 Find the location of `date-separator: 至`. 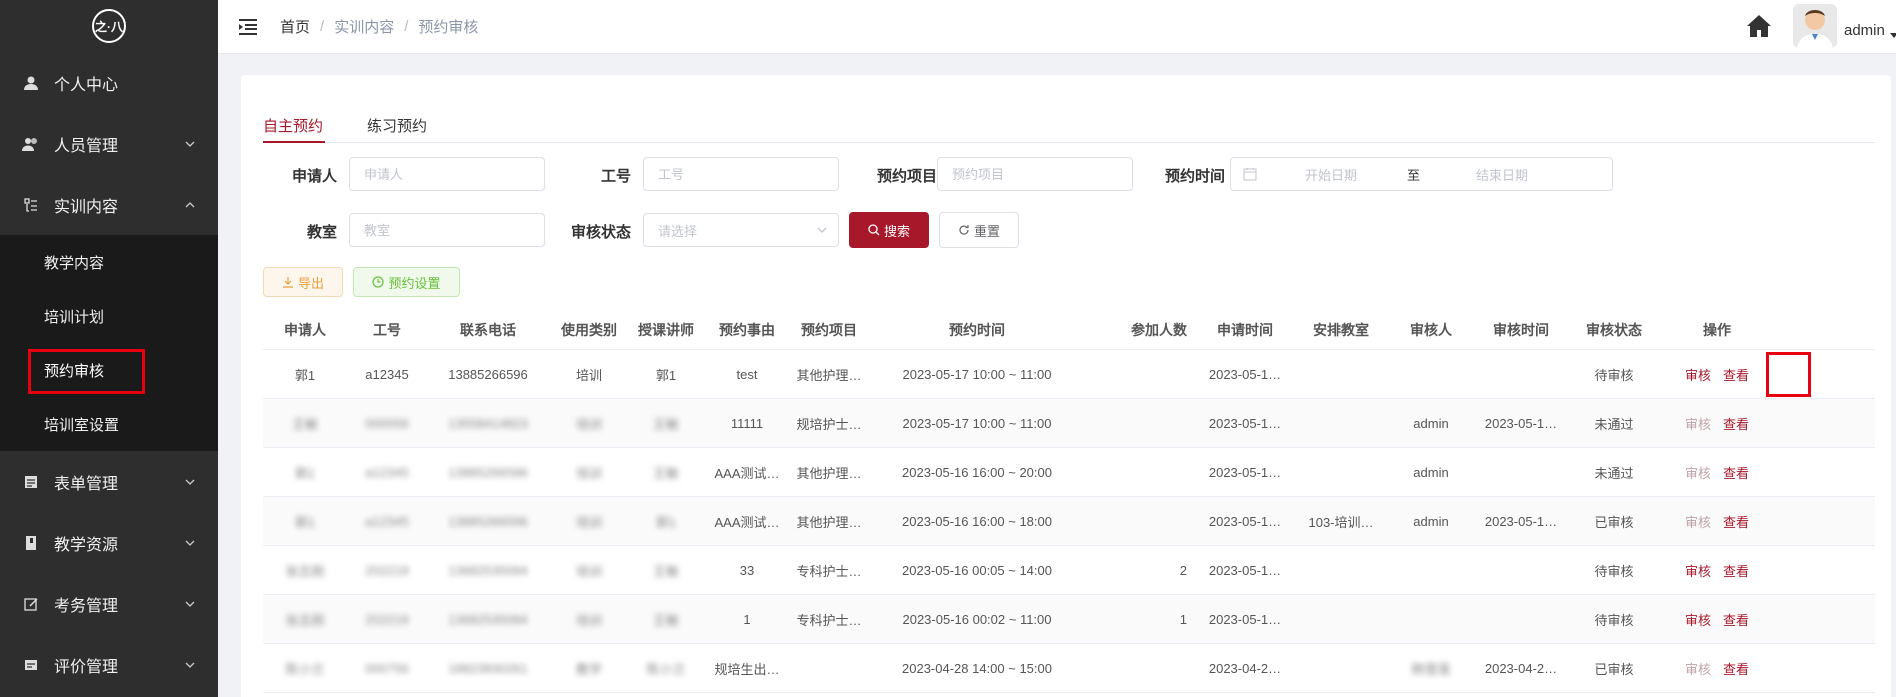

date-separator: 至 is located at coordinates (1414, 175).